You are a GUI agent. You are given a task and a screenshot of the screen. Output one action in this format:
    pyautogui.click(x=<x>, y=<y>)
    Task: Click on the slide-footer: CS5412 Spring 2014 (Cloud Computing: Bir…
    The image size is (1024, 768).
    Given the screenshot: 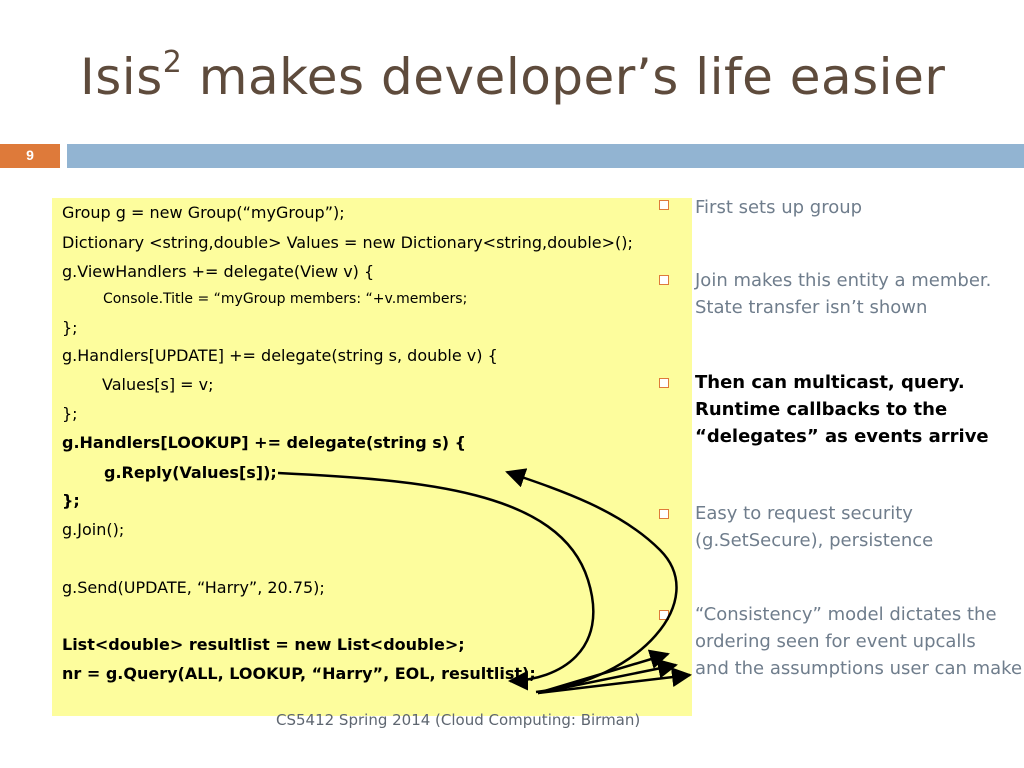 What is the action you would take?
    pyautogui.click(x=458, y=720)
    